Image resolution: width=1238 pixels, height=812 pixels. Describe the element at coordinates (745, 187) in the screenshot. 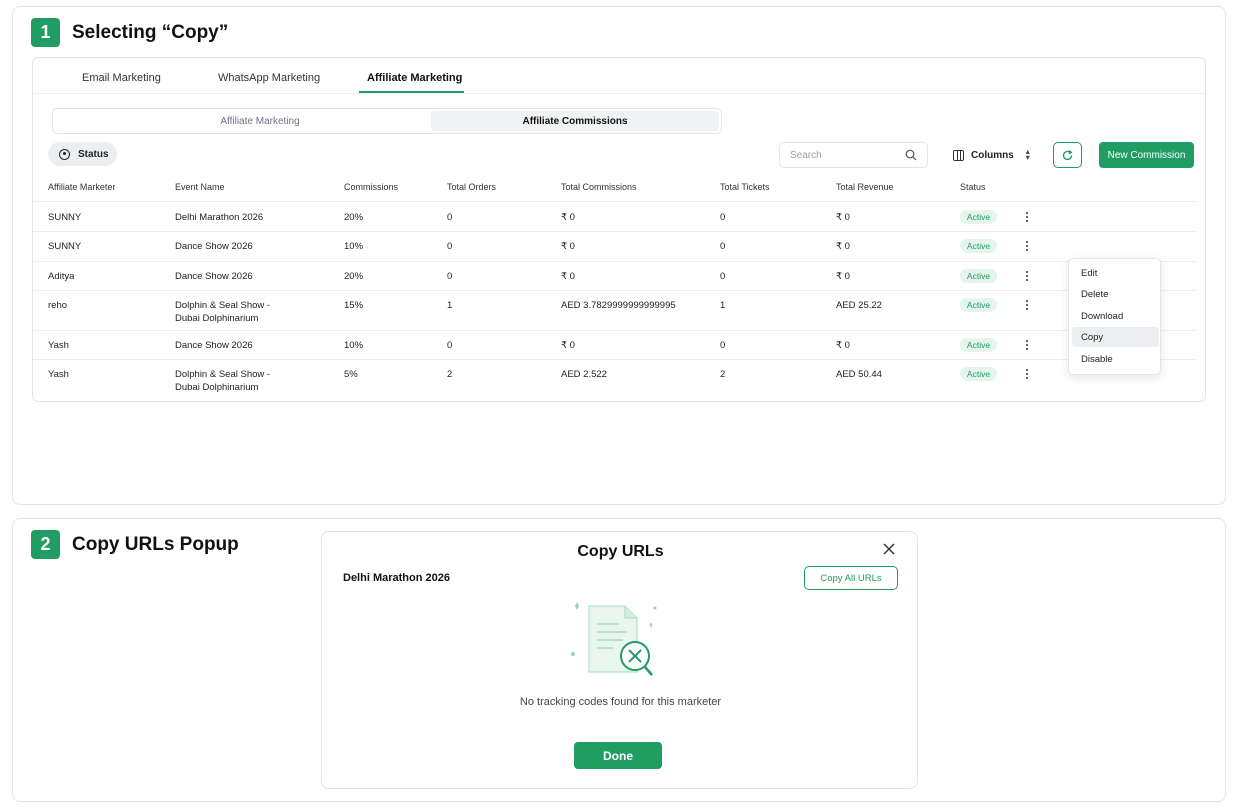

I see `col-total-tickets: Total Tickets` at that location.